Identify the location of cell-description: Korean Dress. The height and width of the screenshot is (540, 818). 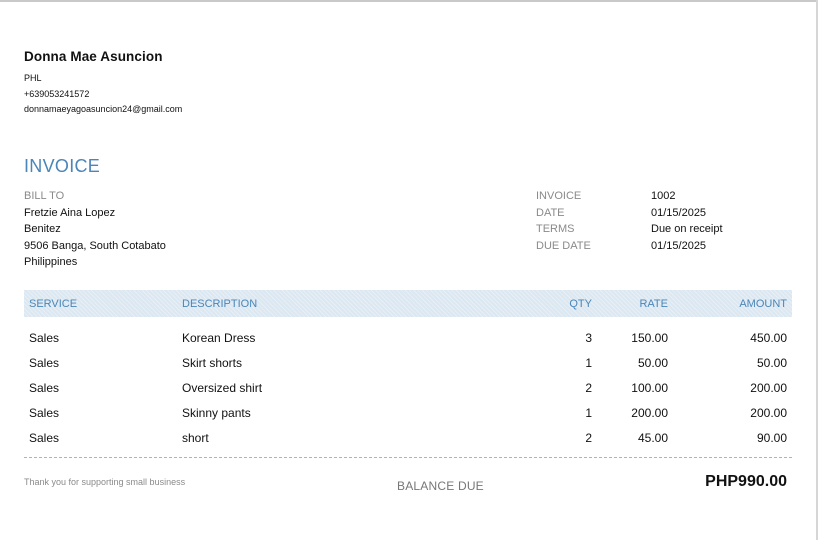
(219, 337).